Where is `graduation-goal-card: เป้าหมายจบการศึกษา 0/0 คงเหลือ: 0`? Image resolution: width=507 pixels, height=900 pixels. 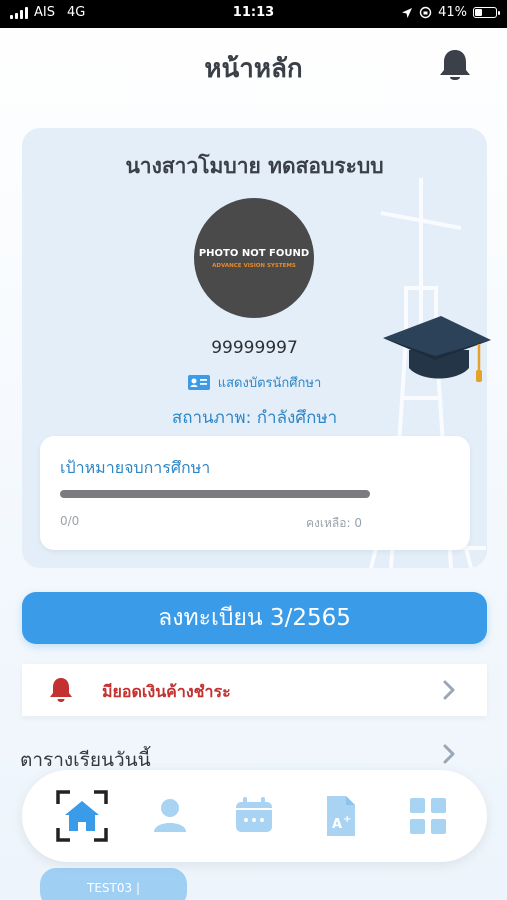 graduation-goal-card: เป้าหมายจบการศึกษา 0/0 คงเหลือ: 0 is located at coordinates (255, 493).